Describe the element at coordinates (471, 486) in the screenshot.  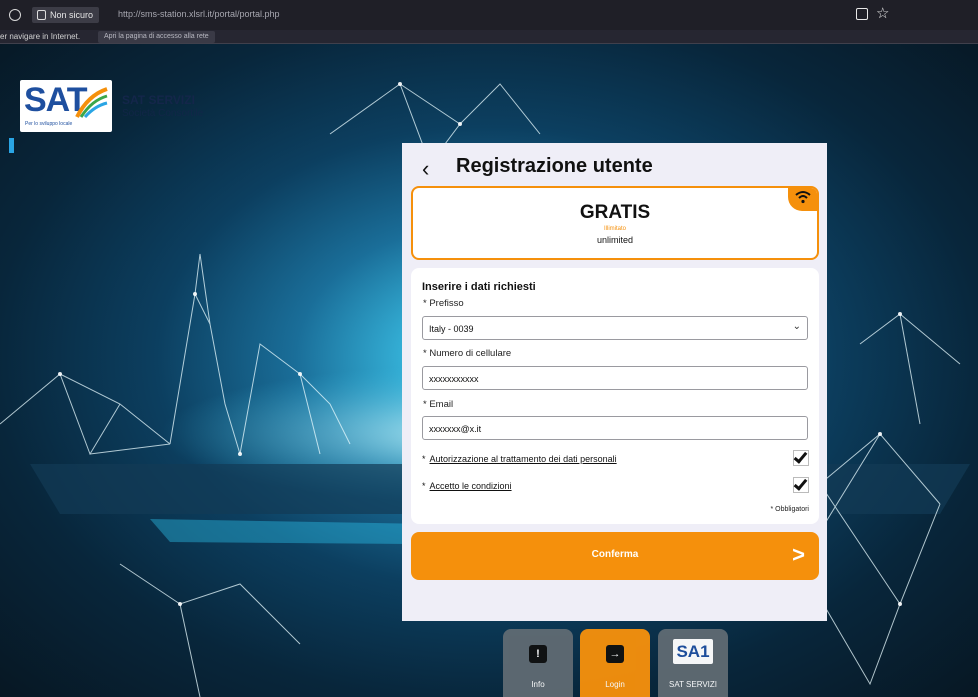
I see `terms-link: Accetto le condizioni` at that location.